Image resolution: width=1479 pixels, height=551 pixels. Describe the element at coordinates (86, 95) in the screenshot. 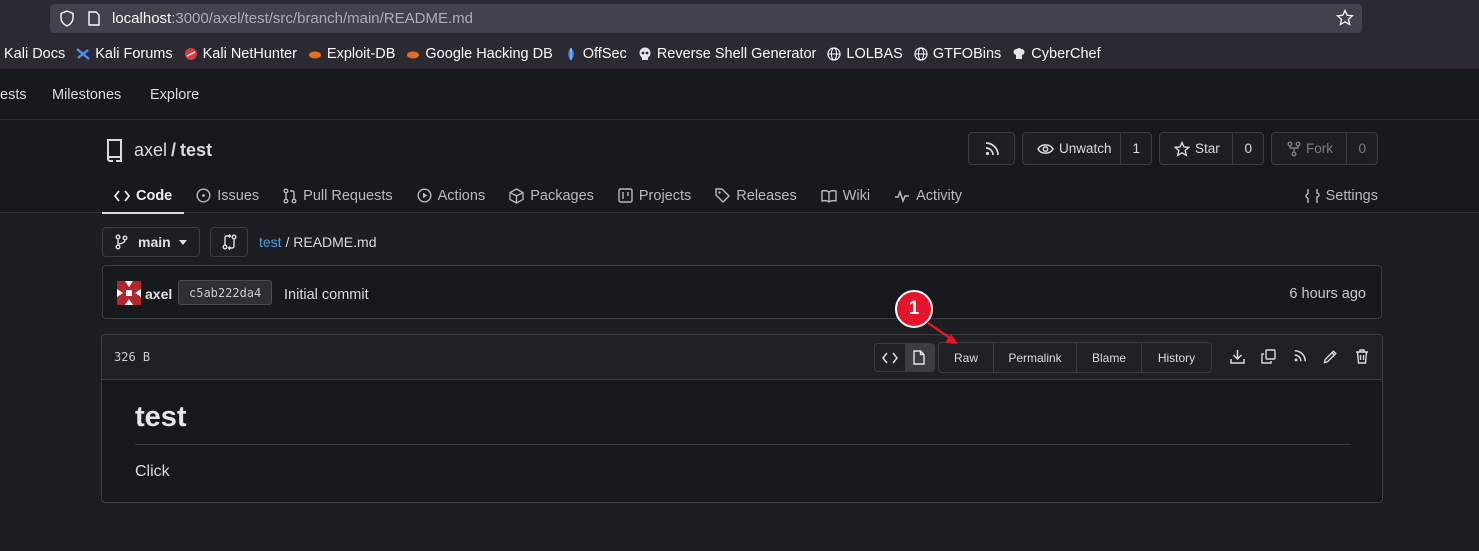

I see `nav-item-milestones: Milestones` at that location.